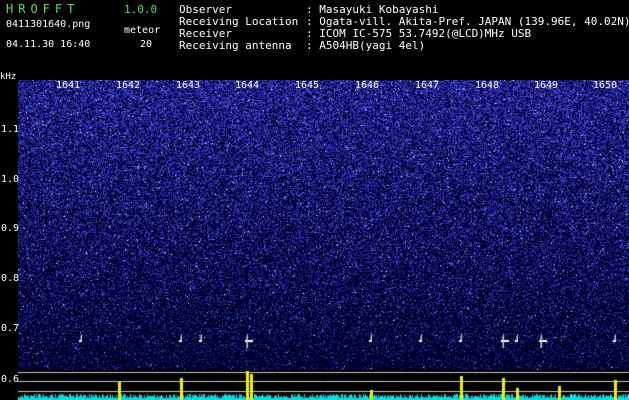 This screenshot has height=400, width=629. What do you see at coordinates (141, 9) in the screenshot?
I see `app-version: 1.0.0` at bounding box center [141, 9].